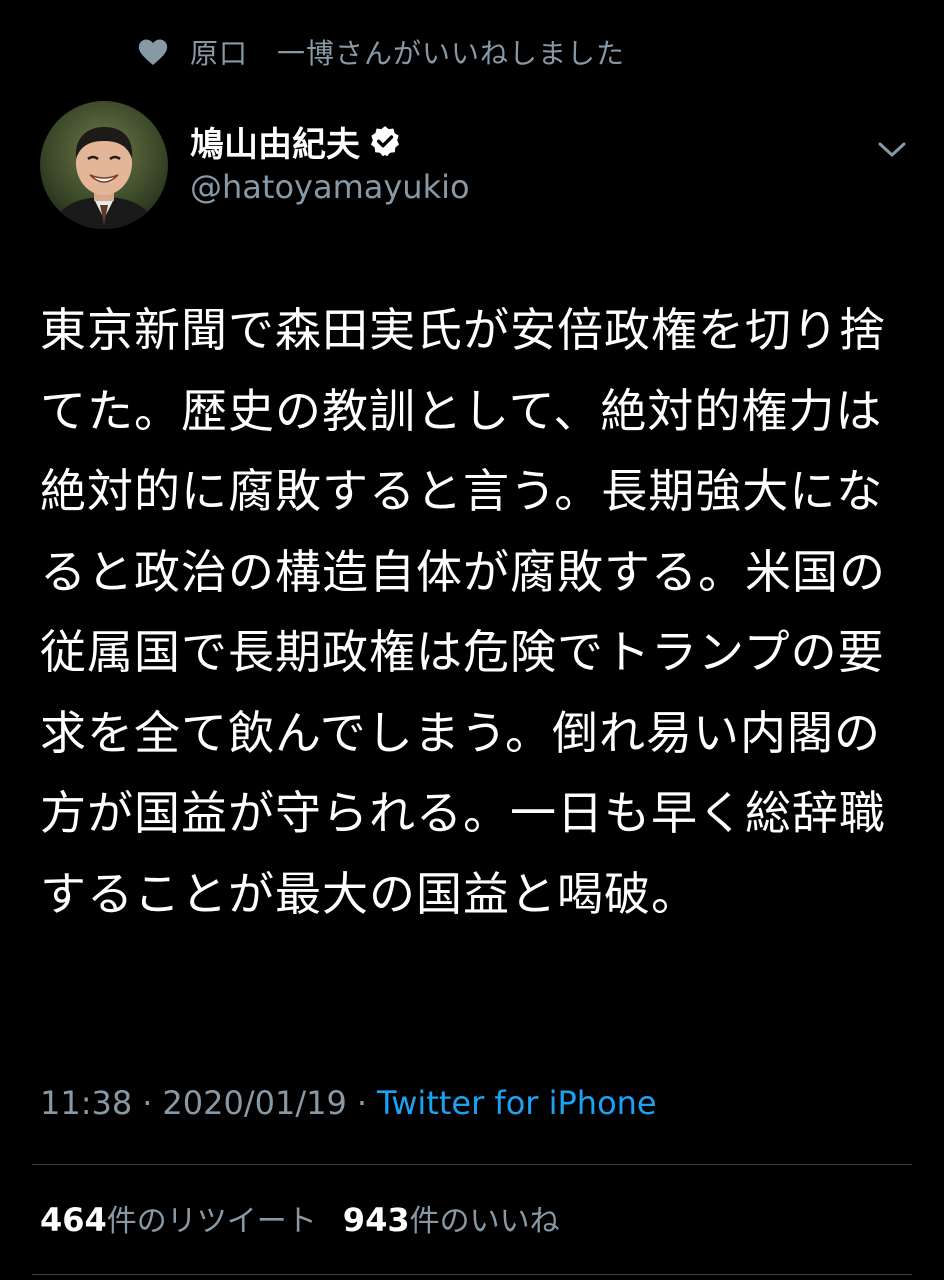 Image resolution: width=944 pixels, height=1280 pixels. What do you see at coordinates (73, 1220) in the screenshot?
I see `retweets-count: 464` at bounding box center [73, 1220].